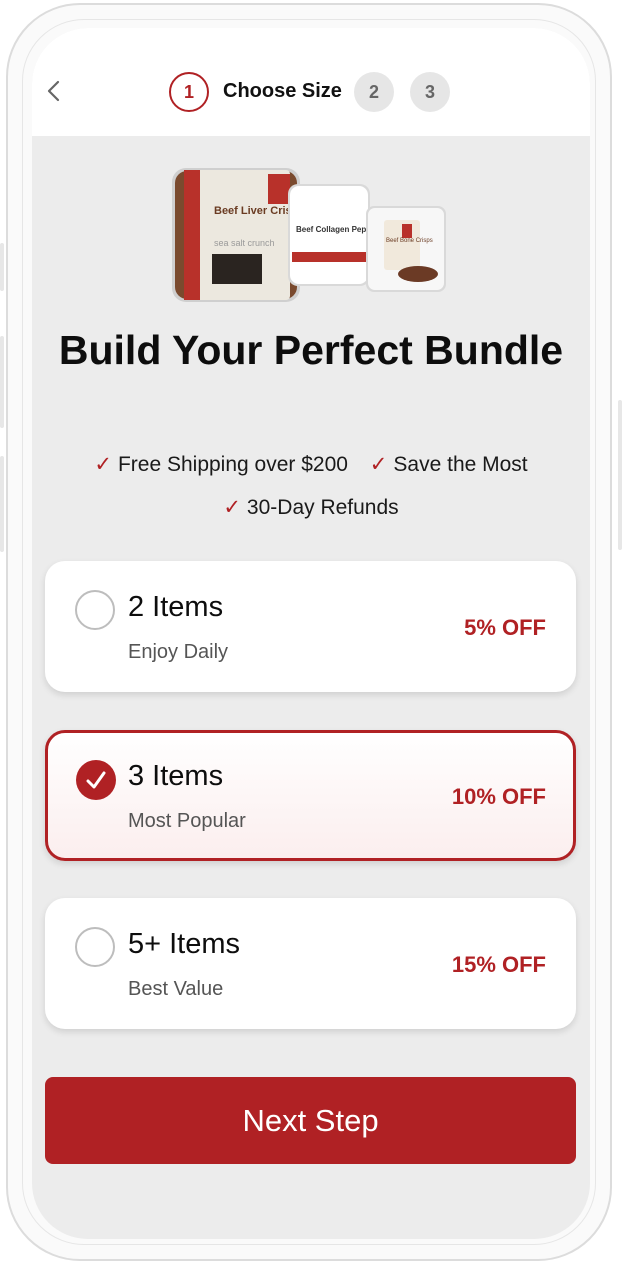 Image resolution: width=622 pixels, height=1267 pixels. I want to click on page-title: Build Your Perfect Bundle, so click(311, 350).